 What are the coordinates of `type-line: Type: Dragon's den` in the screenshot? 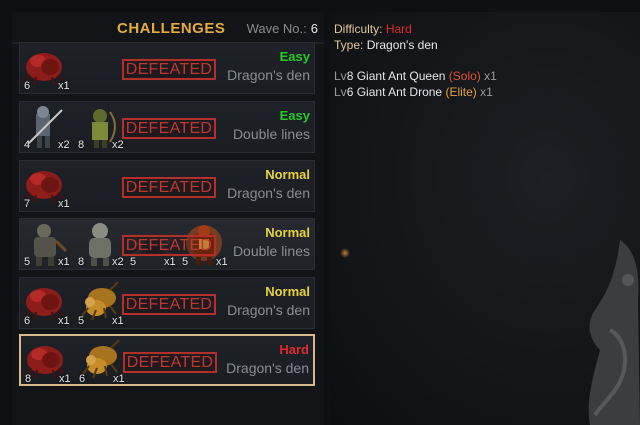 It's located at (386, 45).